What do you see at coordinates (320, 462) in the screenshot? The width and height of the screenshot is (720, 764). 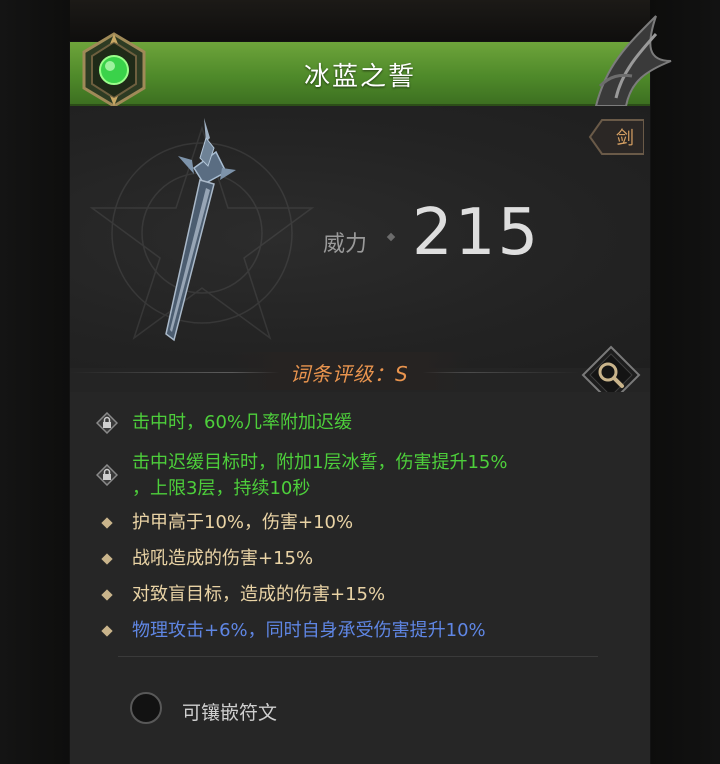 I see `affix-text: 击中迟缓目标时，附加1层冰誓，伤害提升15%` at bounding box center [320, 462].